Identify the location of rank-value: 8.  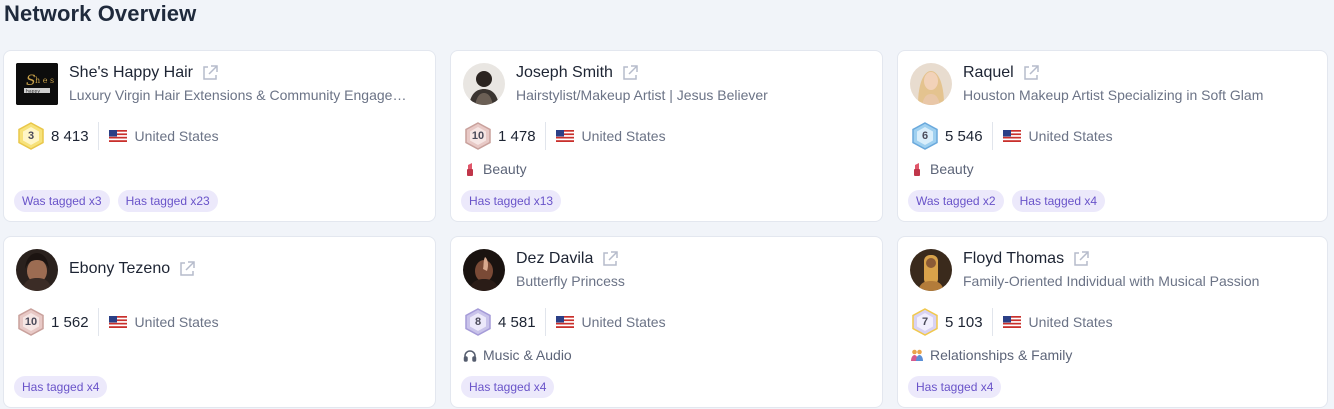
(478, 322).